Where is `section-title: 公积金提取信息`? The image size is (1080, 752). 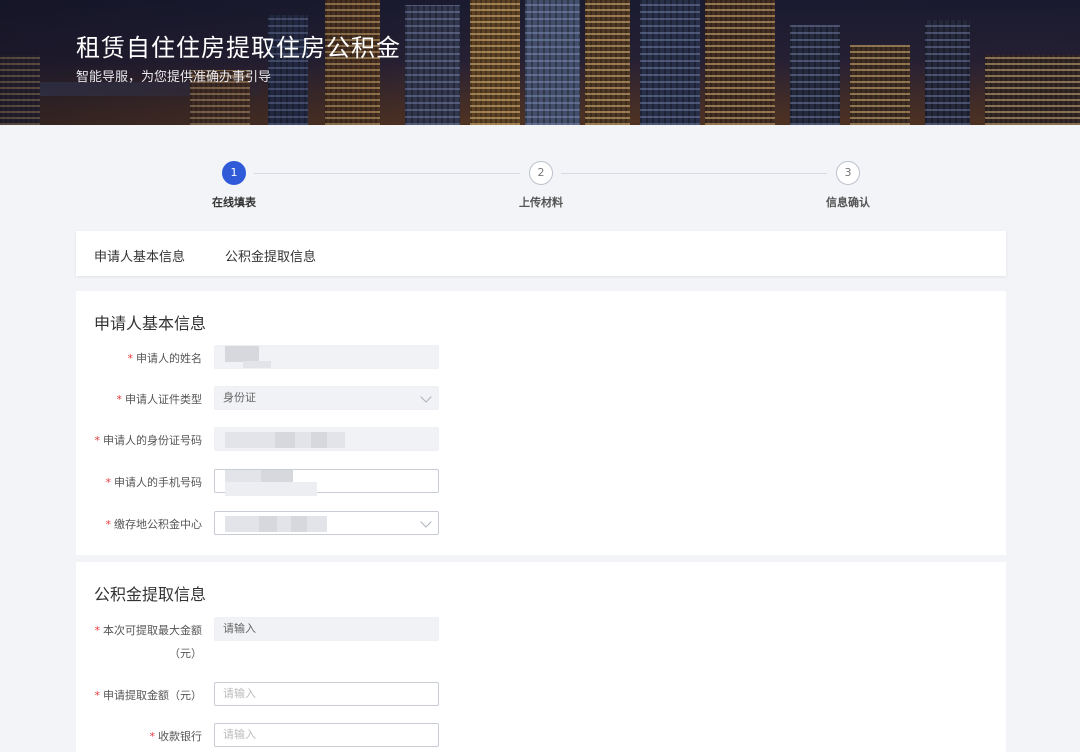 section-title: 公积金提取信息 is located at coordinates (150, 594).